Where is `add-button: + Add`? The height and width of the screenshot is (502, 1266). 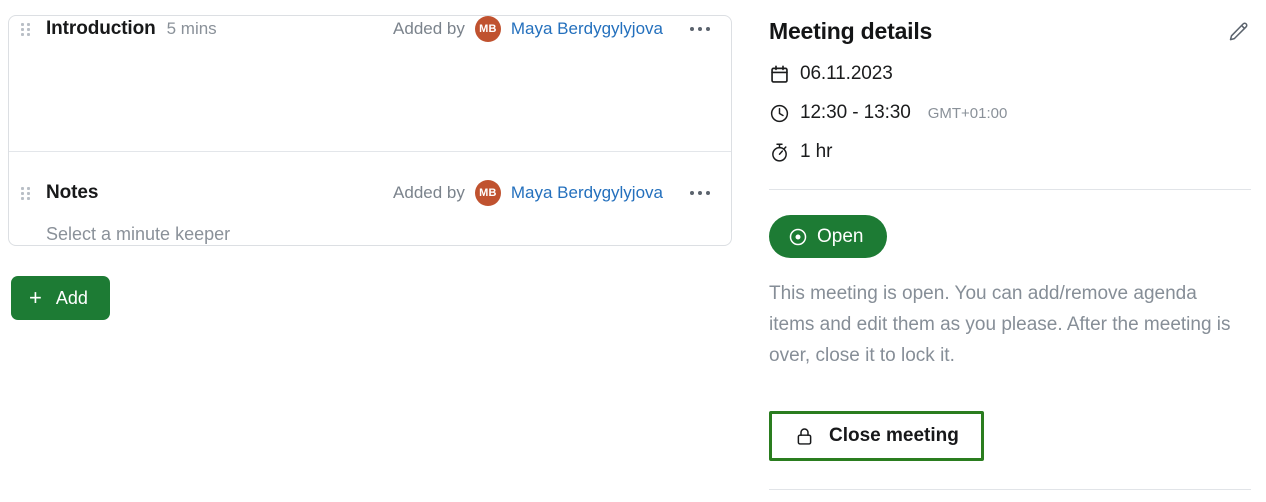
add-button: + Add is located at coordinates (60, 298).